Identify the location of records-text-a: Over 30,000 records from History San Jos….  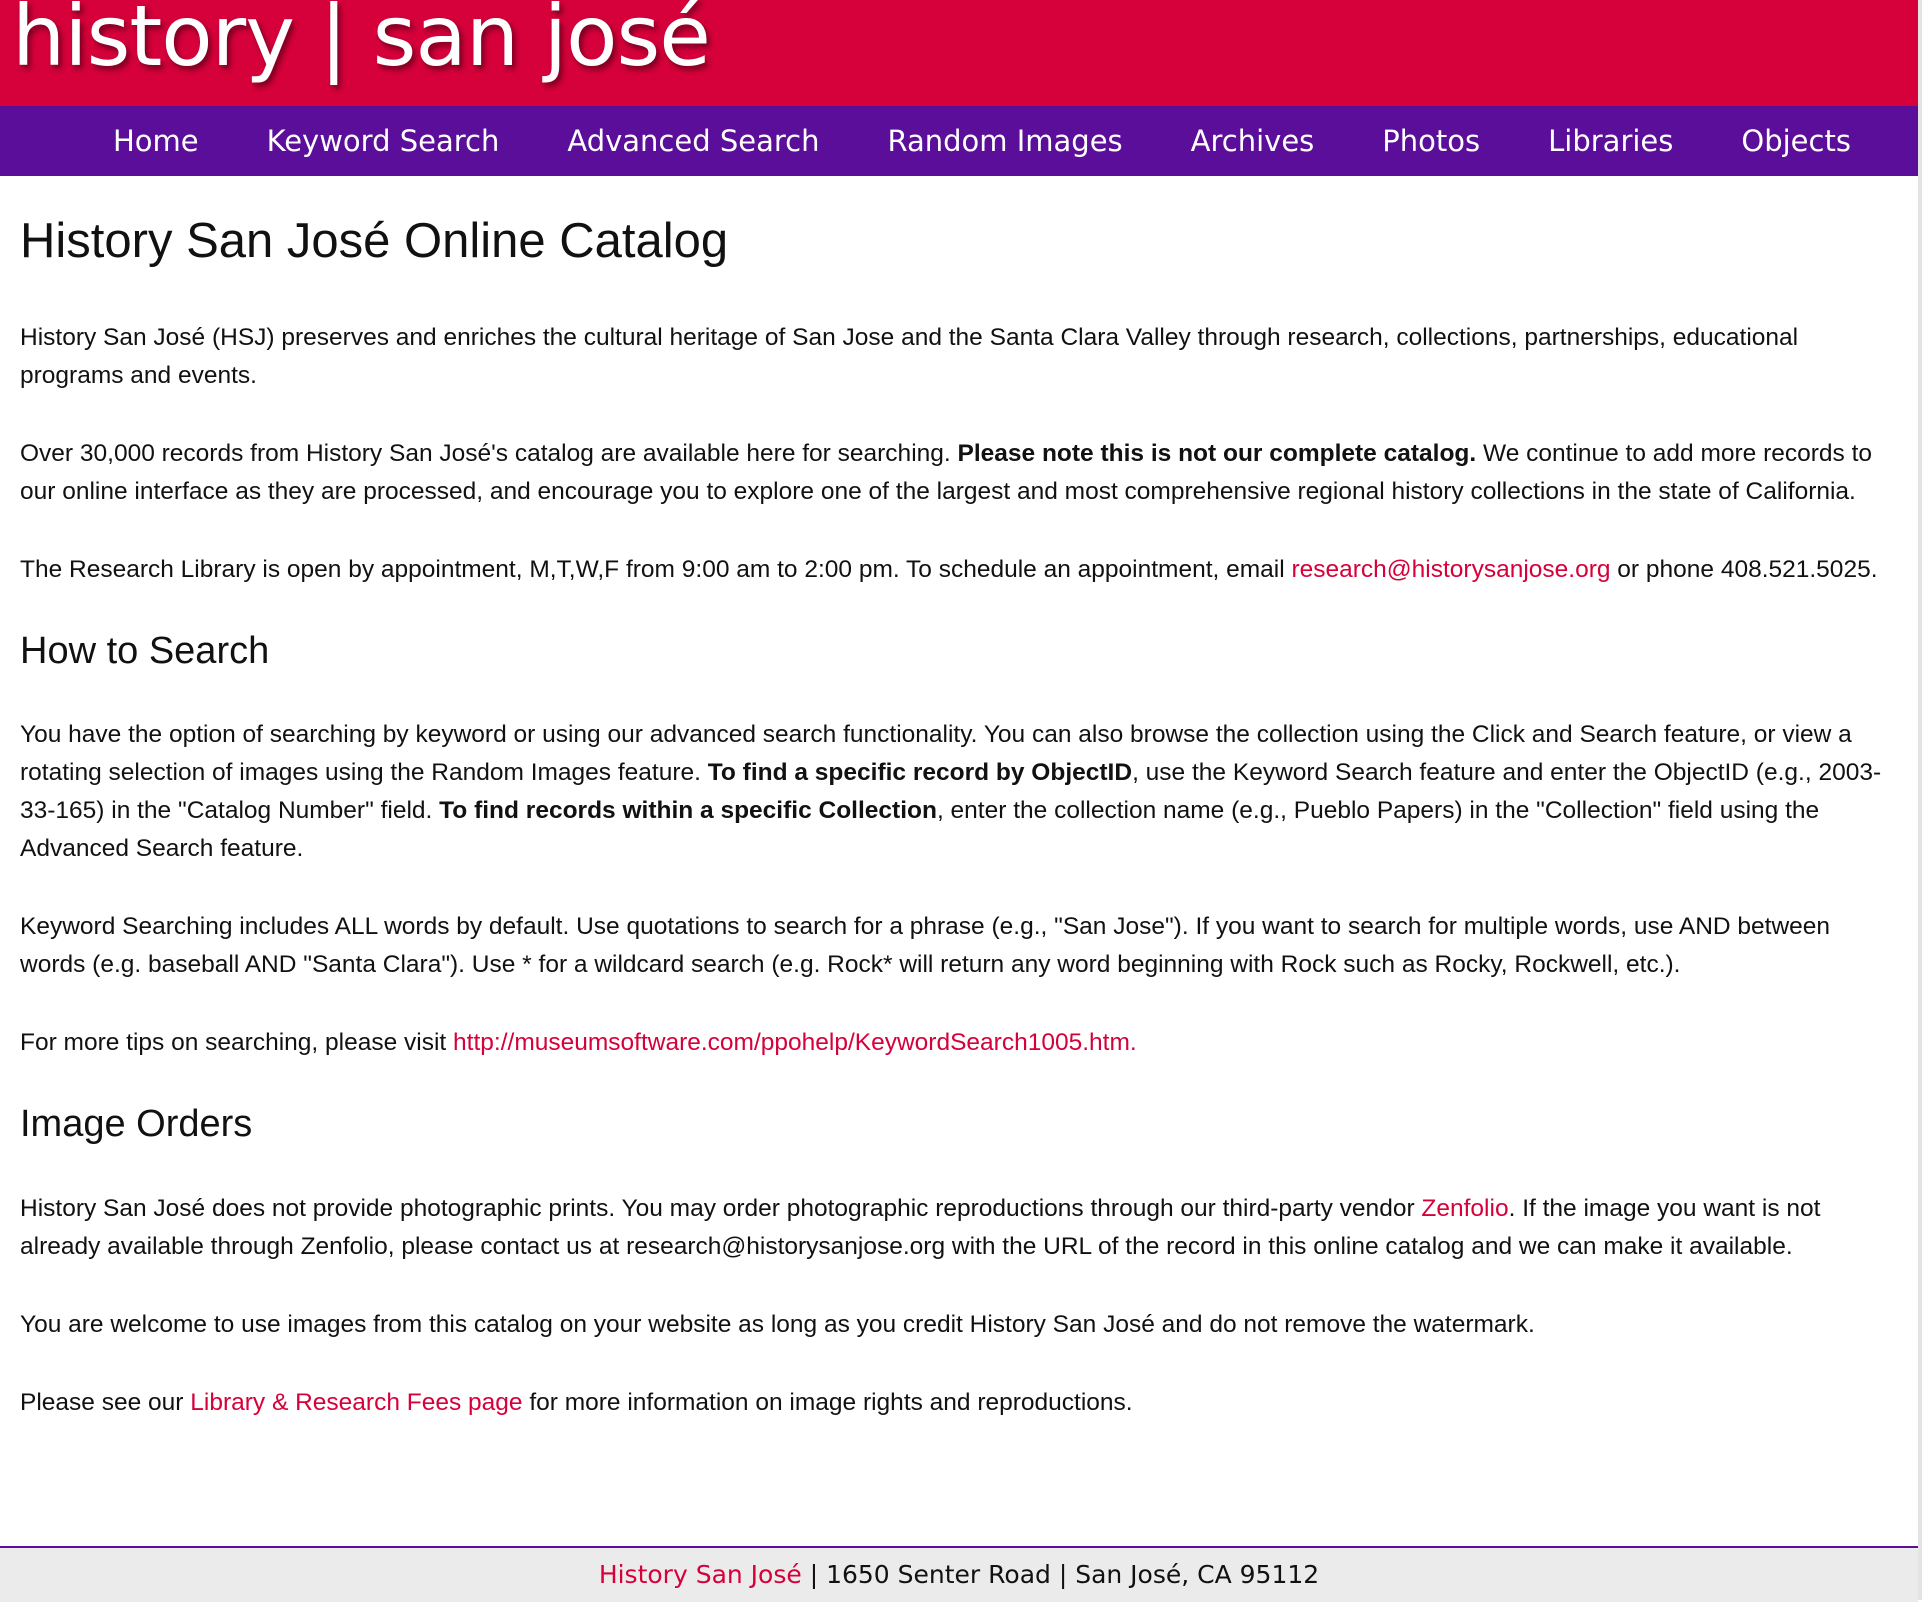
(489, 453).